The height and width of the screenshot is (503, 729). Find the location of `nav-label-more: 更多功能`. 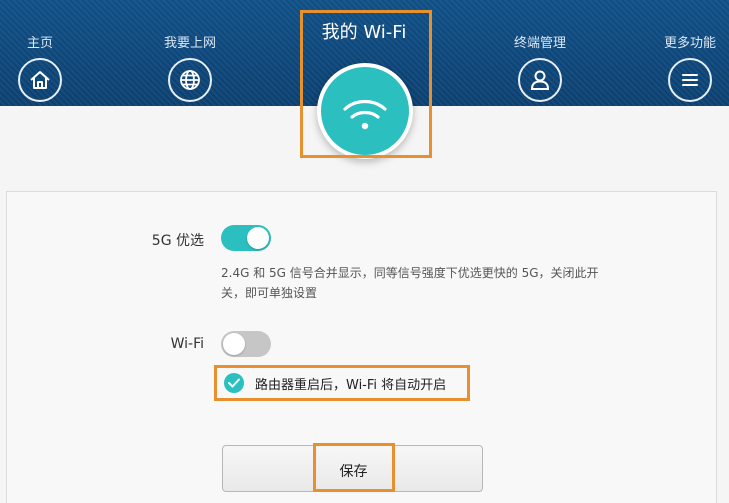

nav-label-more: 更多功能 is located at coordinates (689, 43).